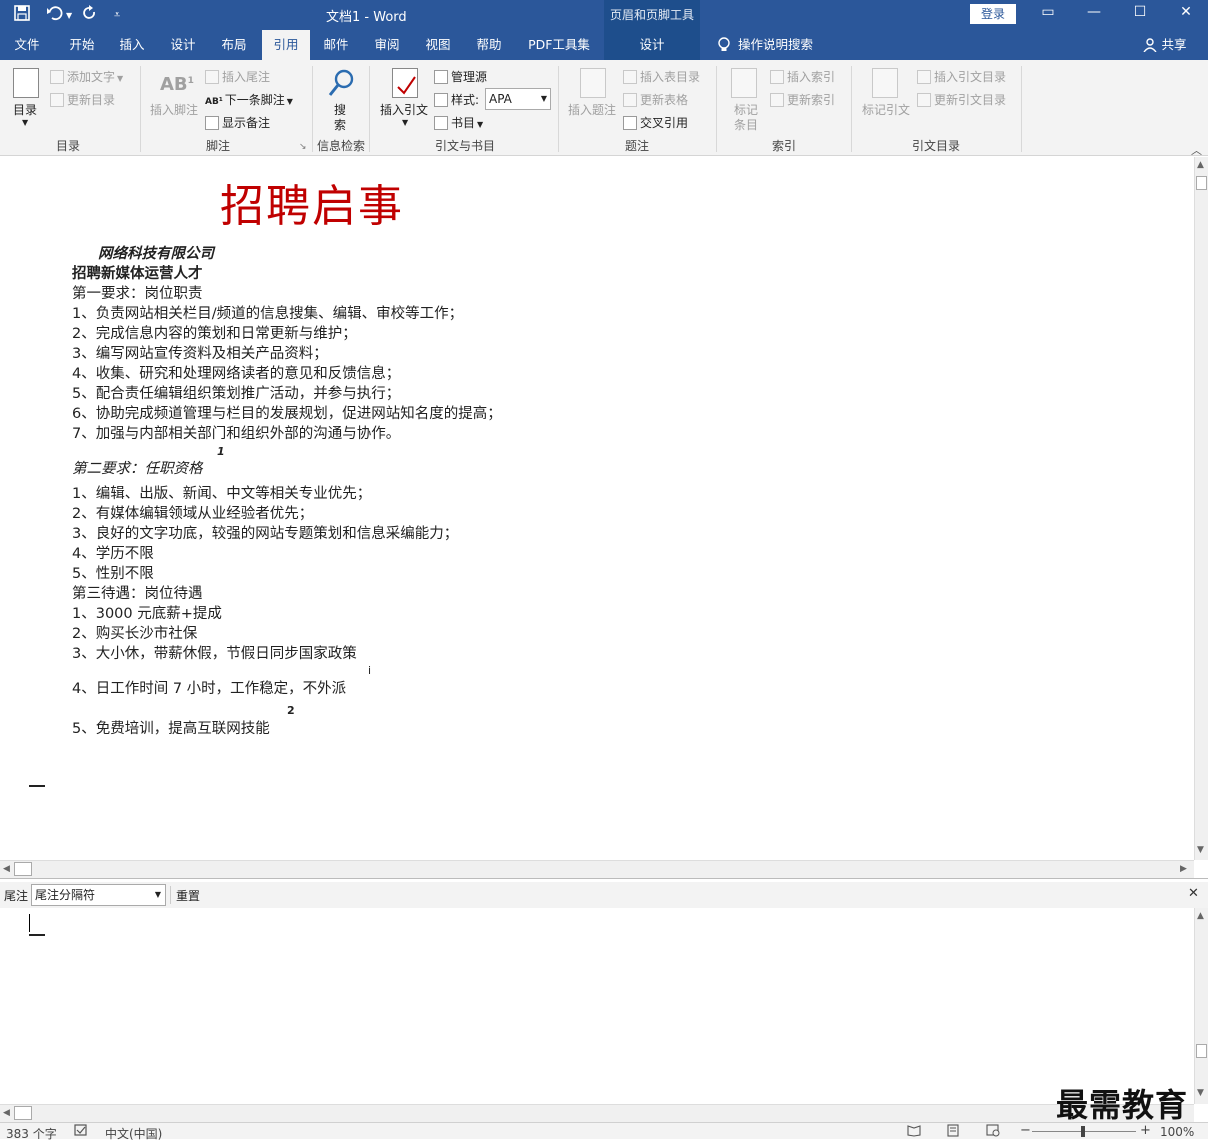 This screenshot has width=1208, height=1142. I want to click on share-button: 共享, so click(1174, 45).